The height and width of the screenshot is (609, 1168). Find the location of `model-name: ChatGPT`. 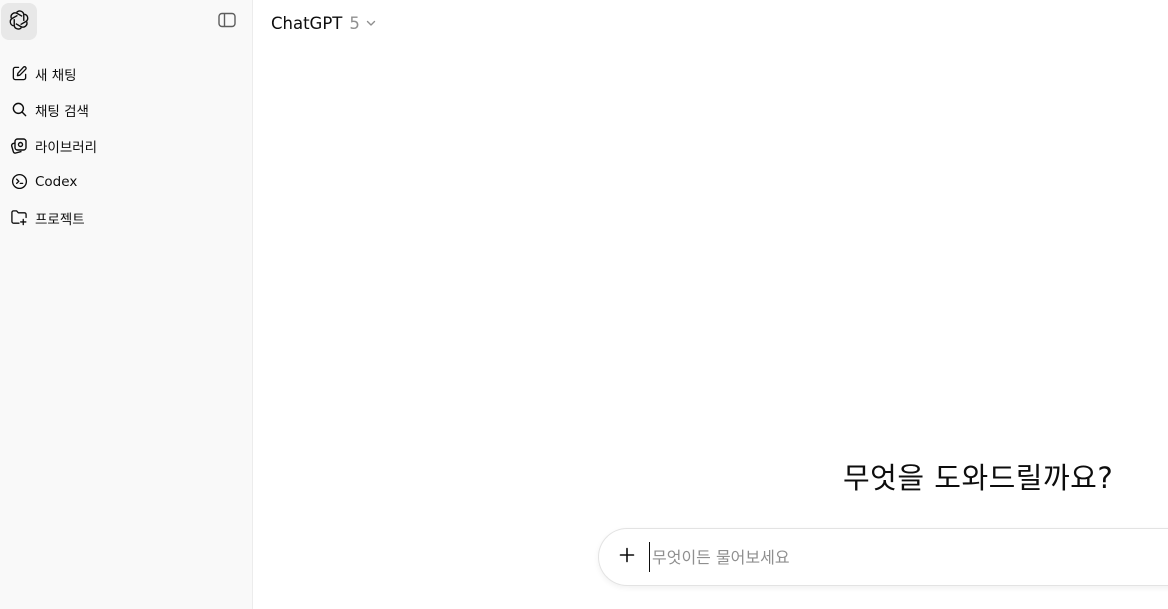

model-name: ChatGPT is located at coordinates (307, 23).